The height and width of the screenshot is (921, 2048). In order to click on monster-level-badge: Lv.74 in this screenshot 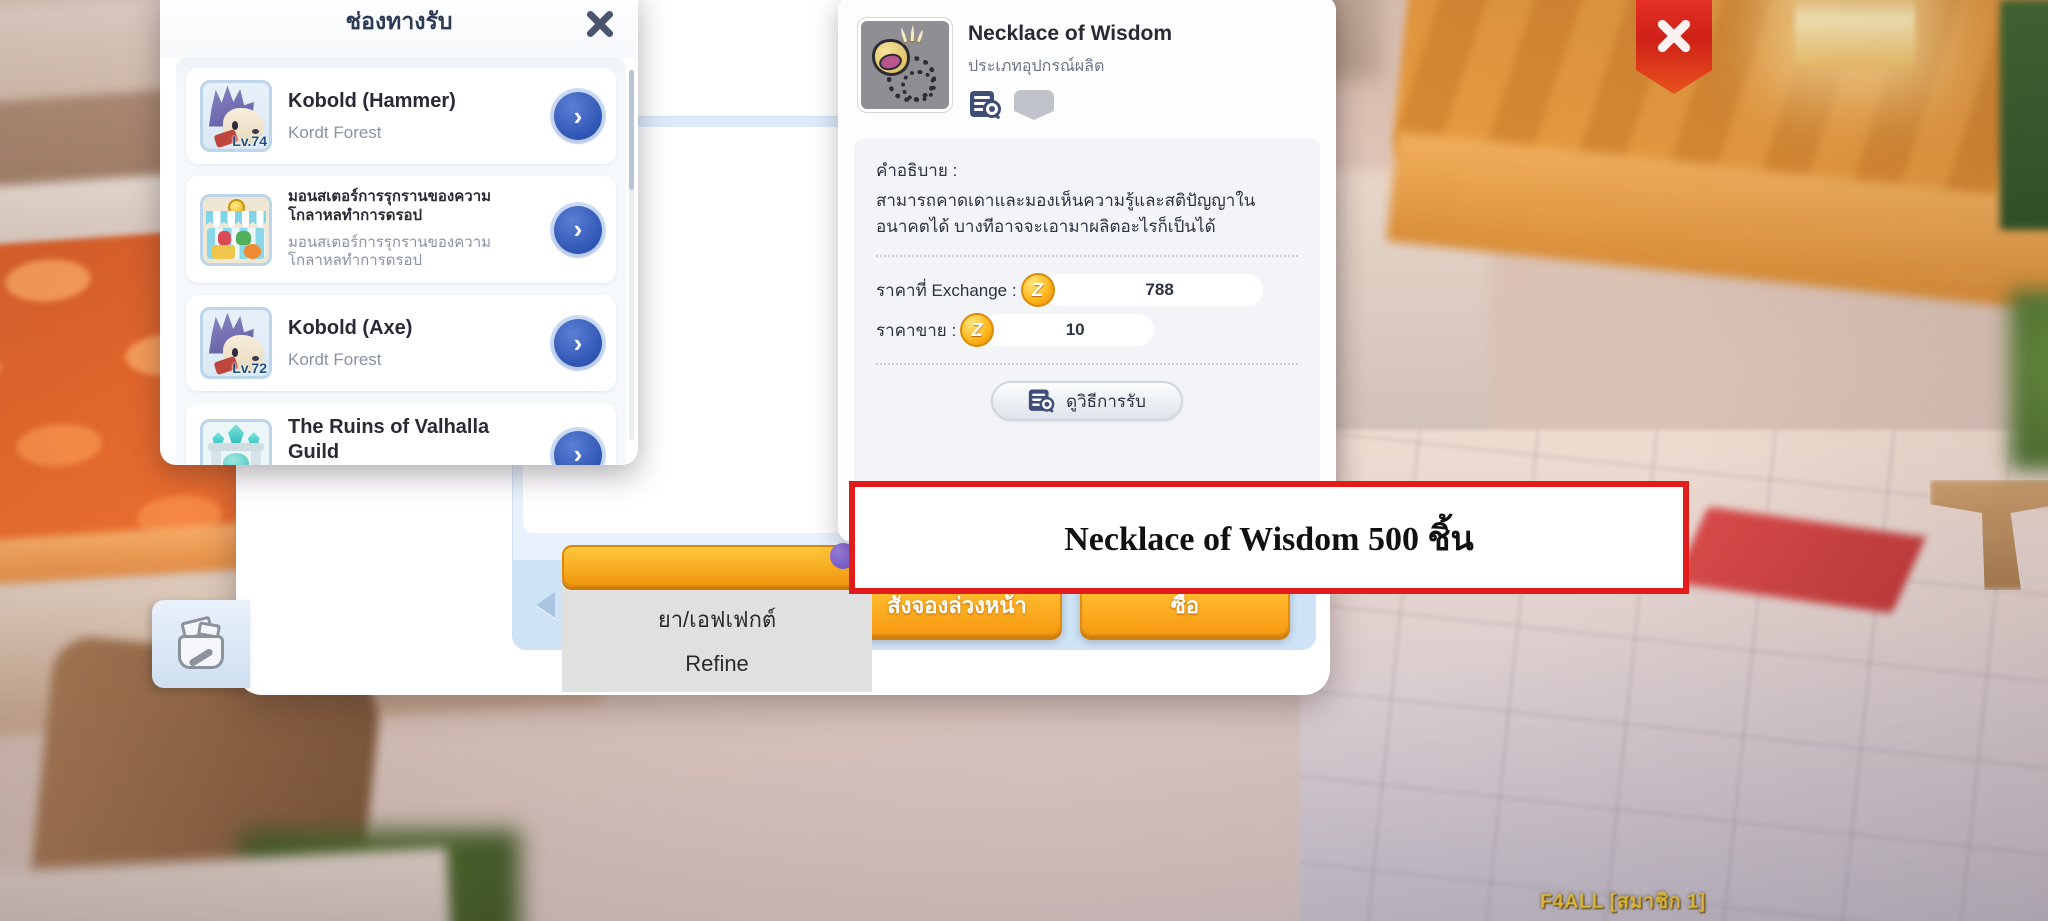, I will do `click(249, 141)`.